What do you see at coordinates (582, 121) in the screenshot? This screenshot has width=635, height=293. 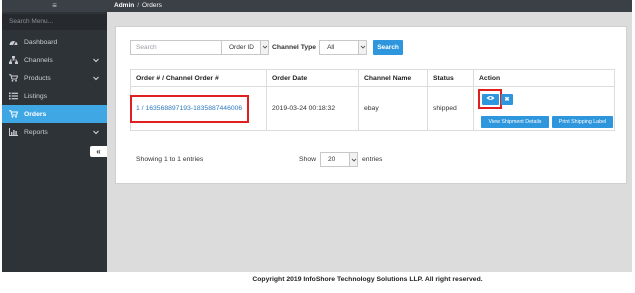 I see `print-shipping-label-button: Print Shipping Label` at bounding box center [582, 121].